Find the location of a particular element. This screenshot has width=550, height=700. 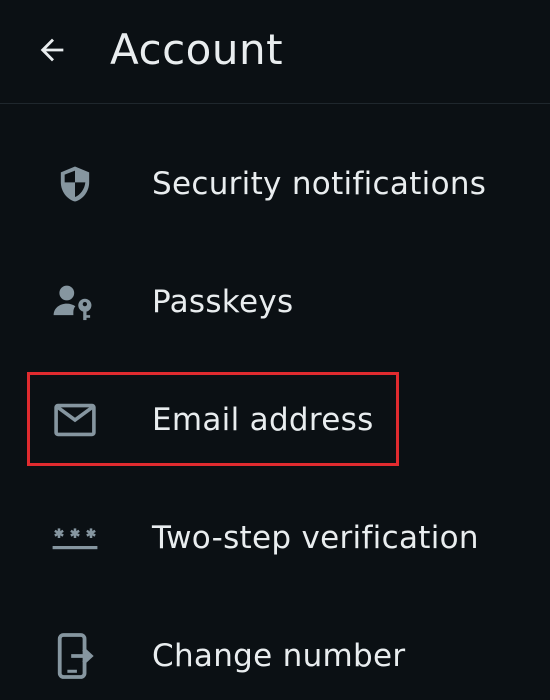

menu-item-label: Two-step verification is located at coordinates (315, 538).